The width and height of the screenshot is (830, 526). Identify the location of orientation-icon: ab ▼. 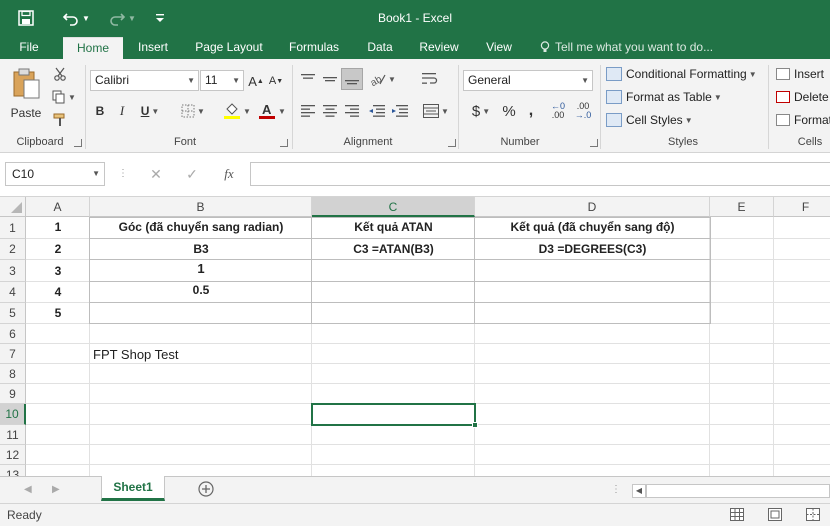
(383, 79).